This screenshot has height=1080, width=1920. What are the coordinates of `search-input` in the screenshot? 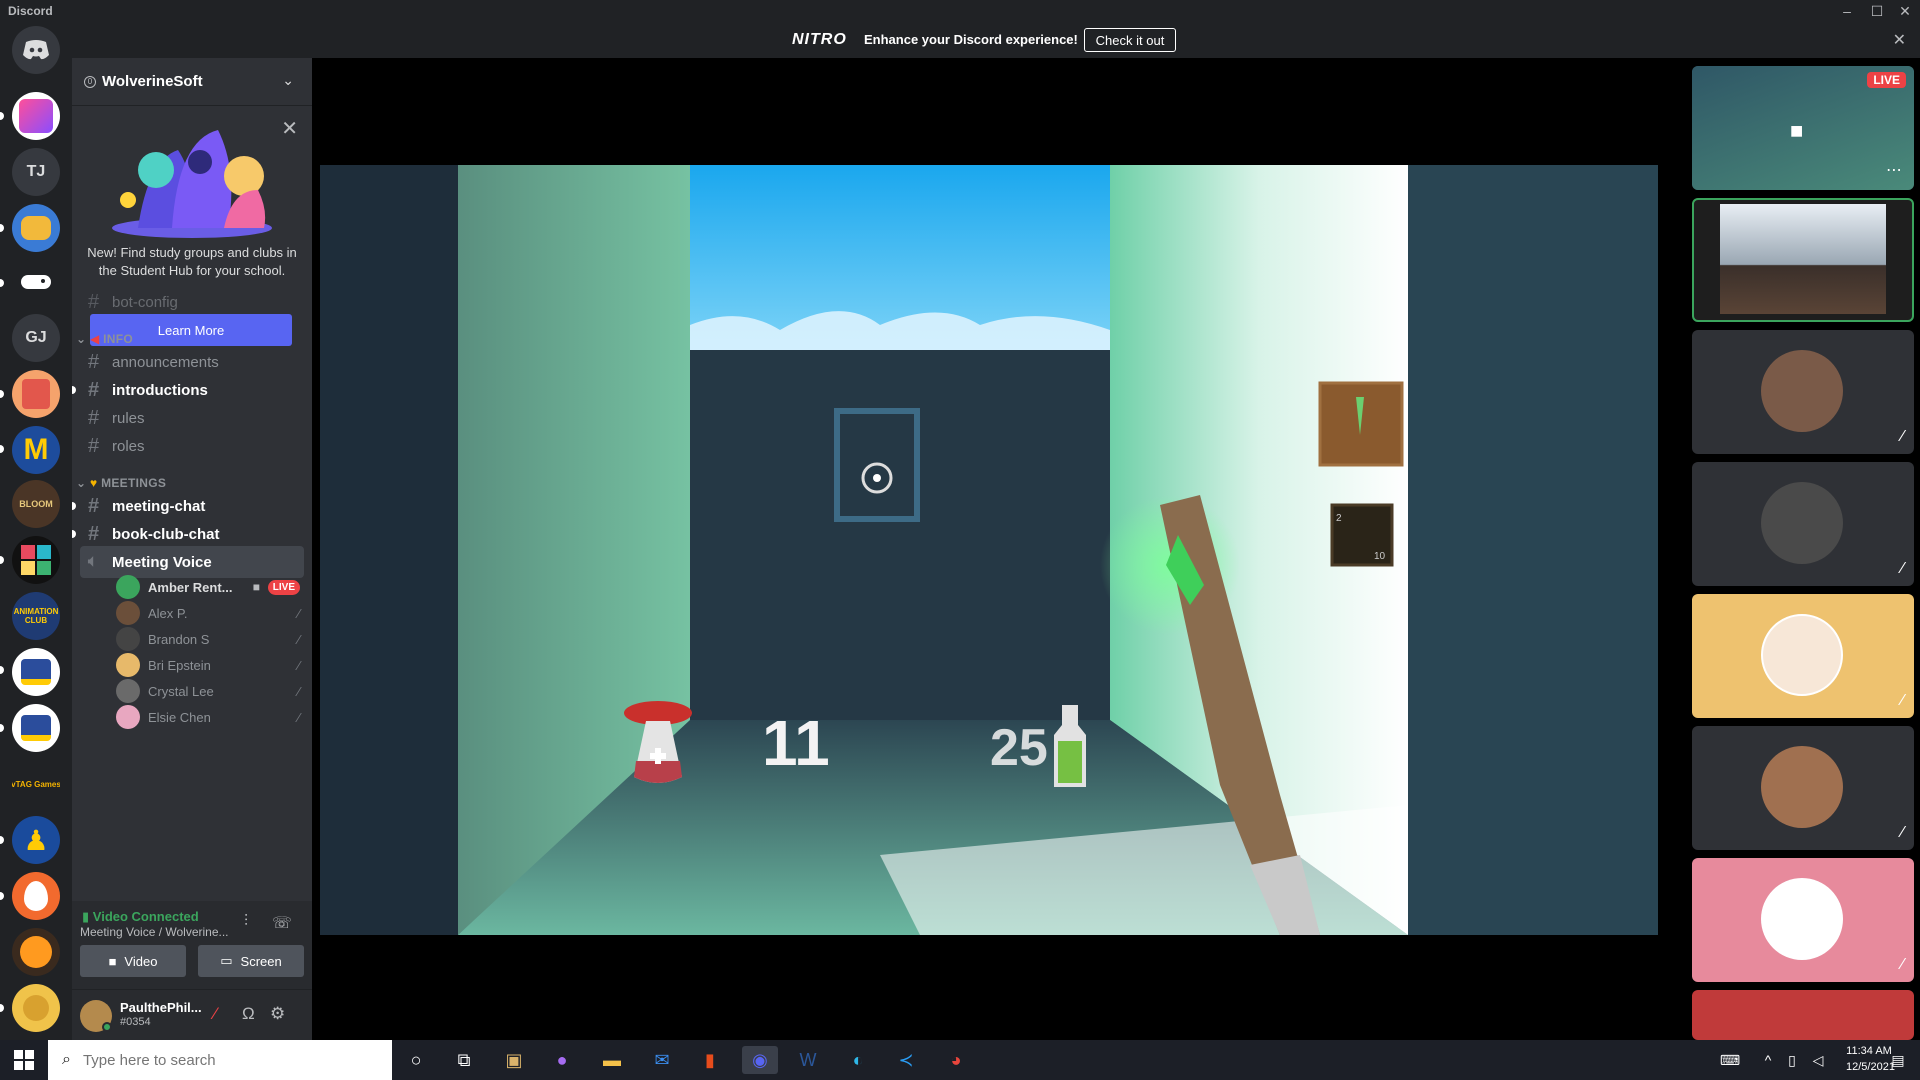 It's located at (222, 1060).